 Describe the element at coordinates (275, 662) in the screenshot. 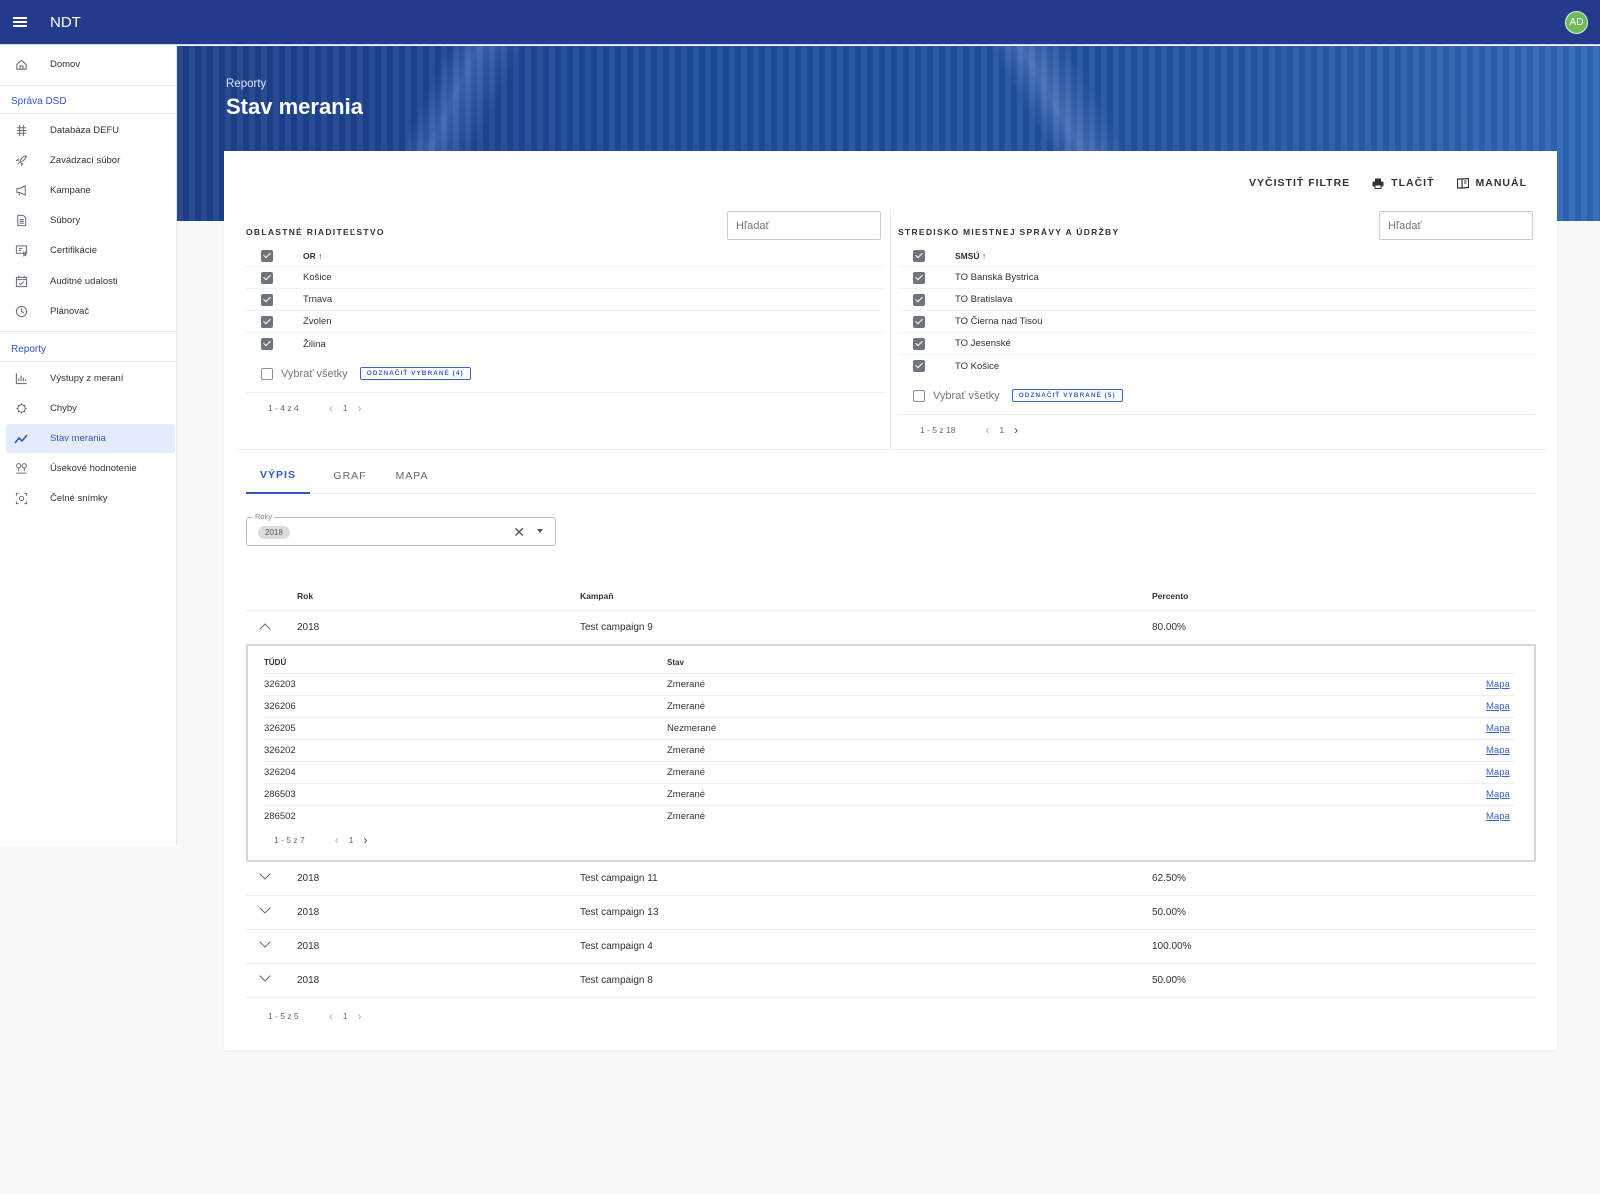

I see `column-header-tudu: TÚDÚ` at that location.